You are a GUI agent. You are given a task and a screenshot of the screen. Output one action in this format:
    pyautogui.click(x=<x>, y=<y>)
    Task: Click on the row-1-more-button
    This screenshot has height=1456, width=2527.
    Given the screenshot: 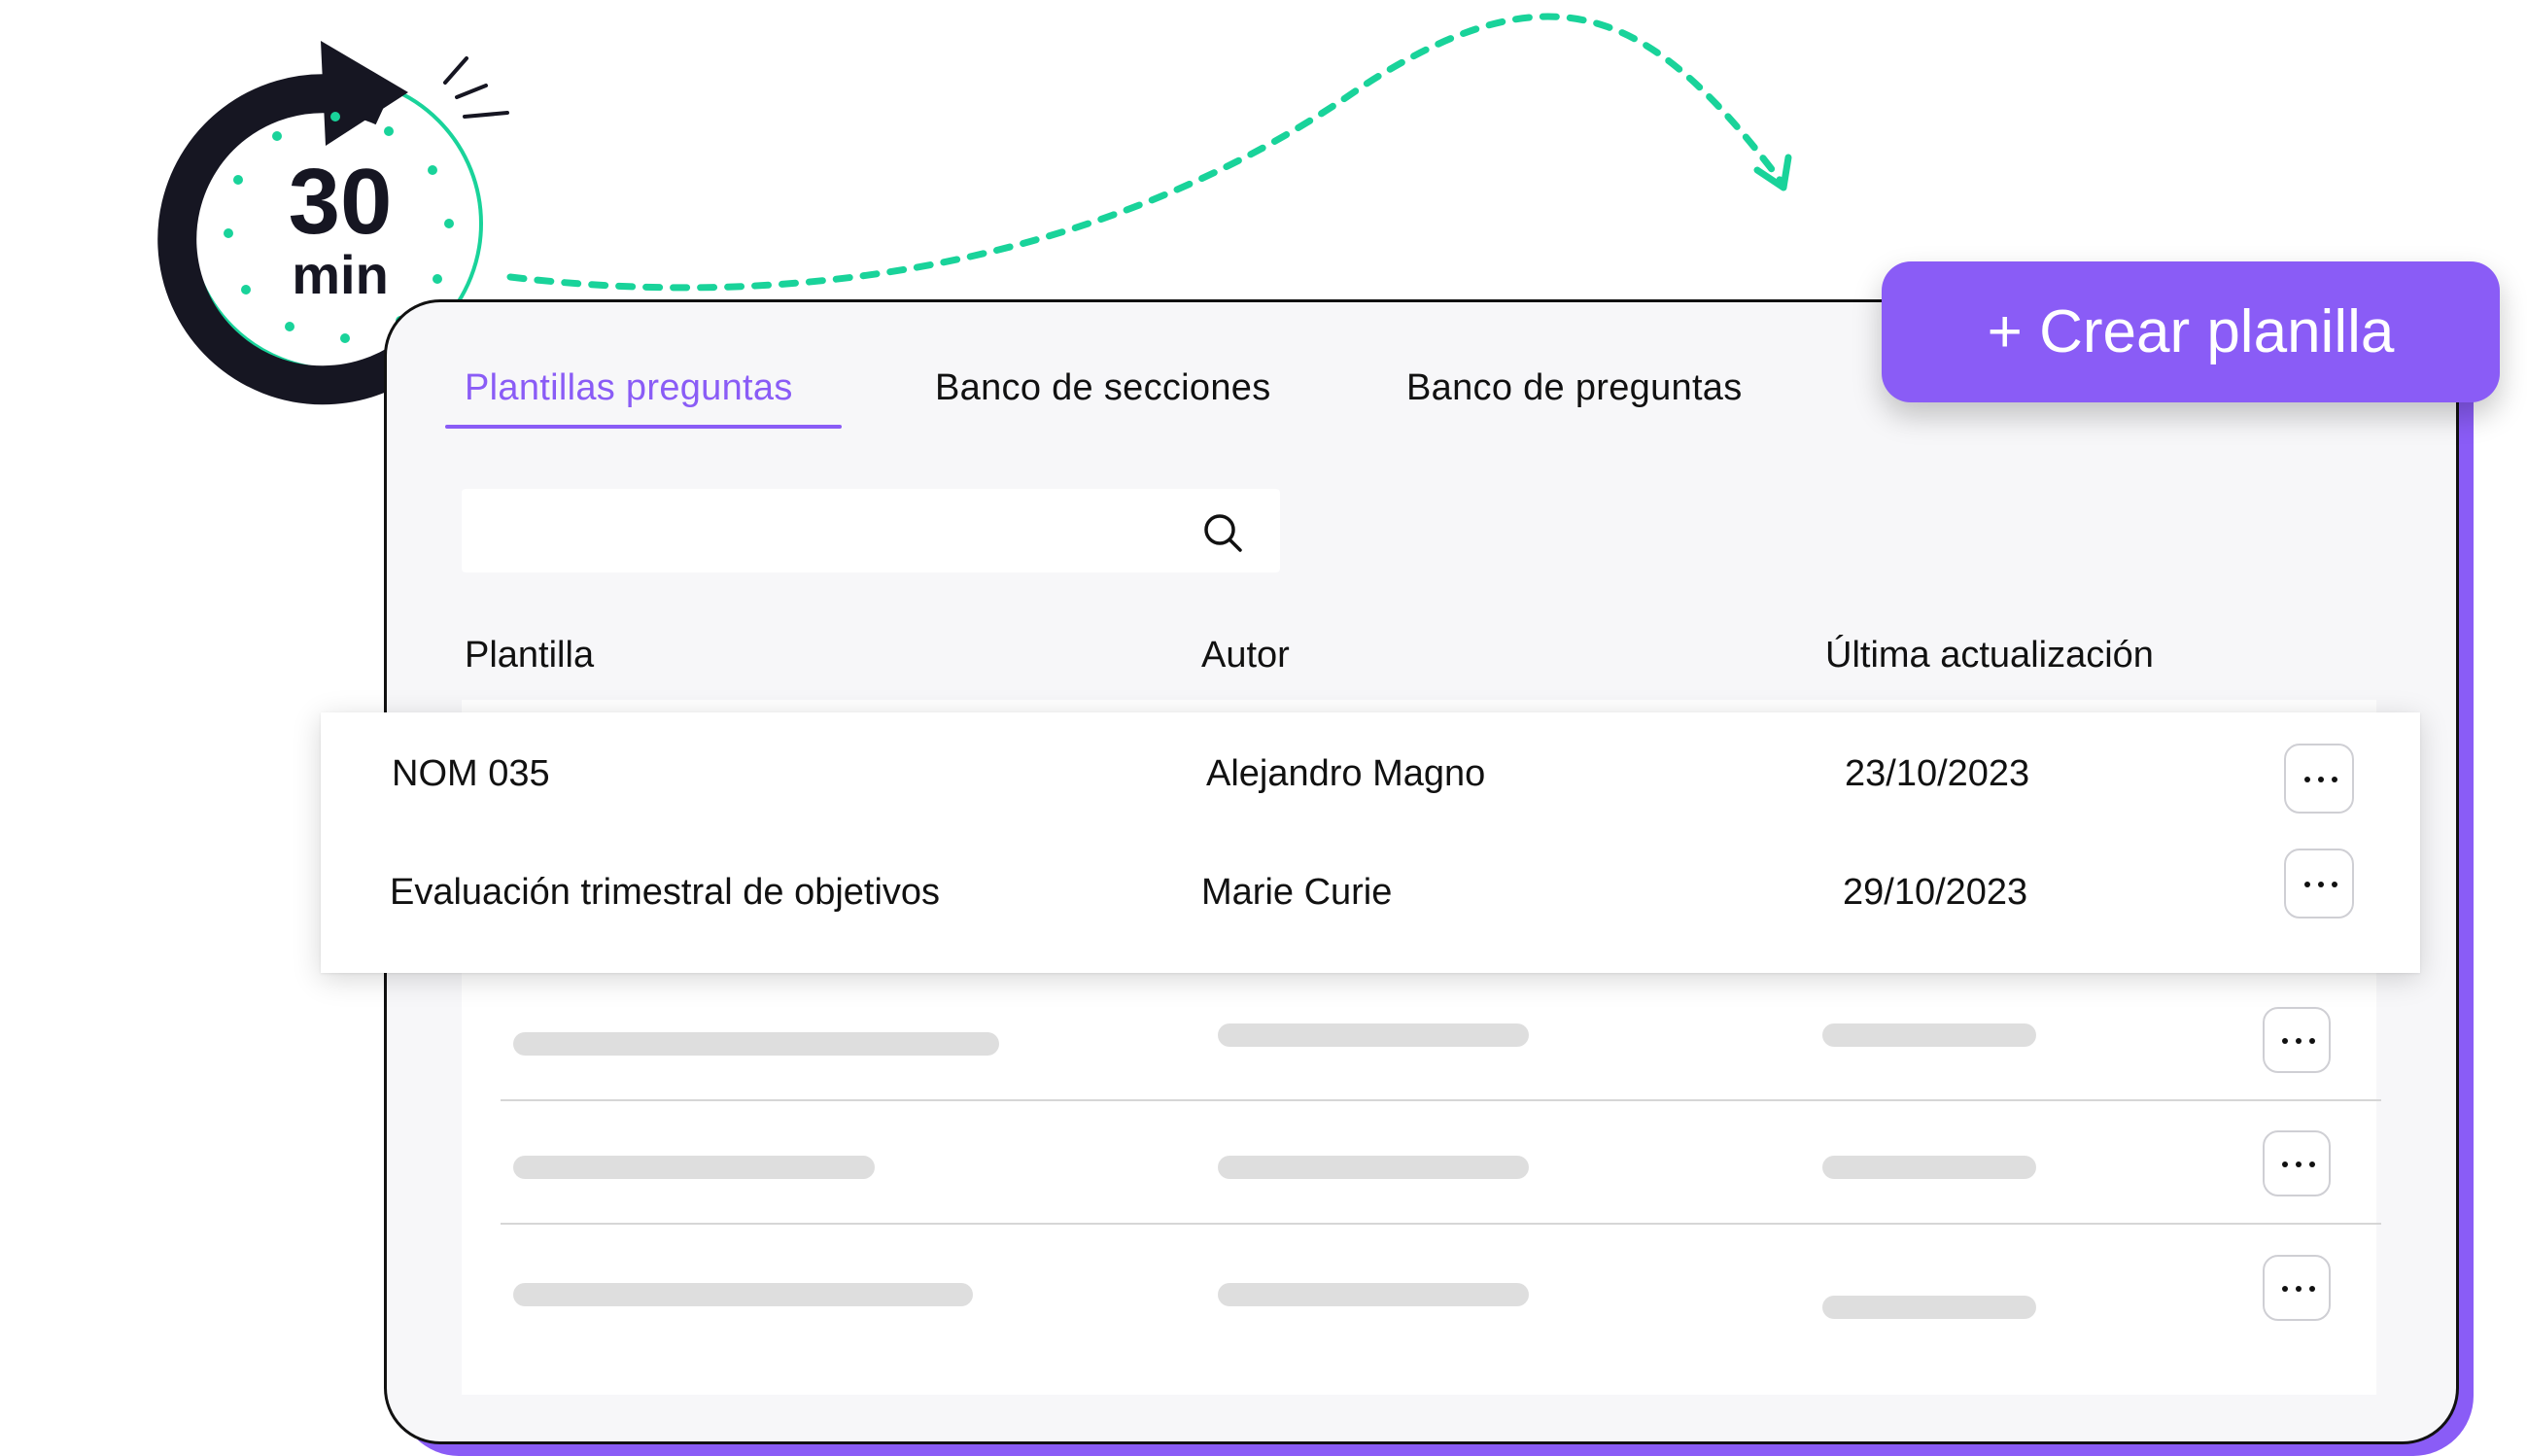 What is the action you would take?
    pyautogui.click(x=2319, y=779)
    